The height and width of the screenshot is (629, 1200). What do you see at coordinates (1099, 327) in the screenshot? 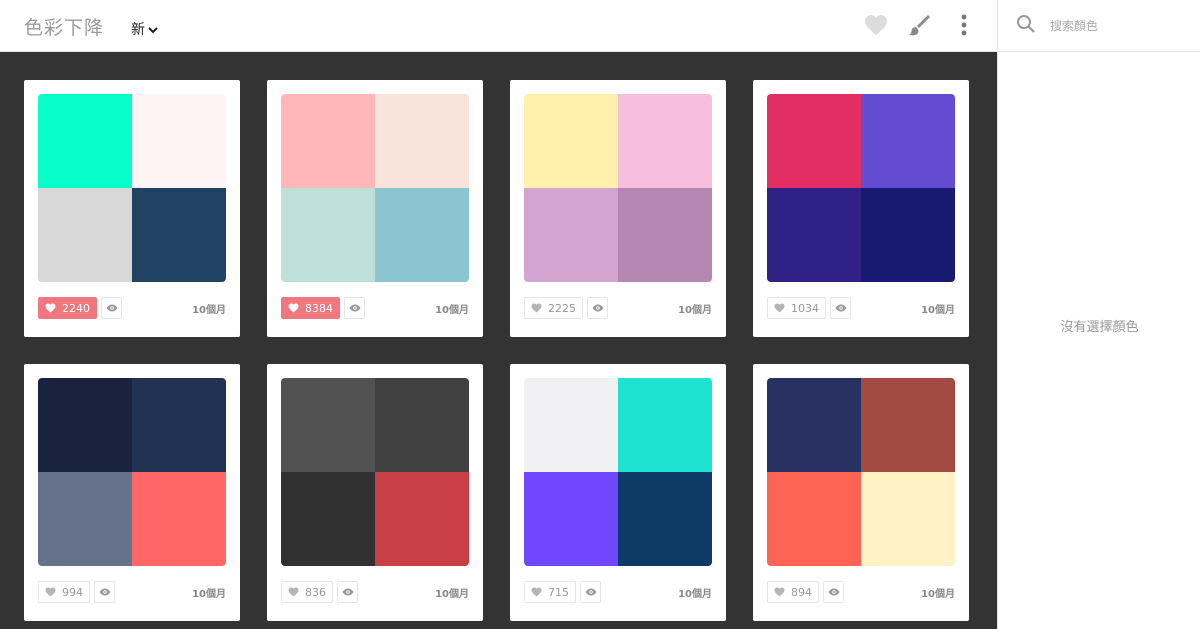
I see `empty-selection-message: 沒有選擇顏色` at bounding box center [1099, 327].